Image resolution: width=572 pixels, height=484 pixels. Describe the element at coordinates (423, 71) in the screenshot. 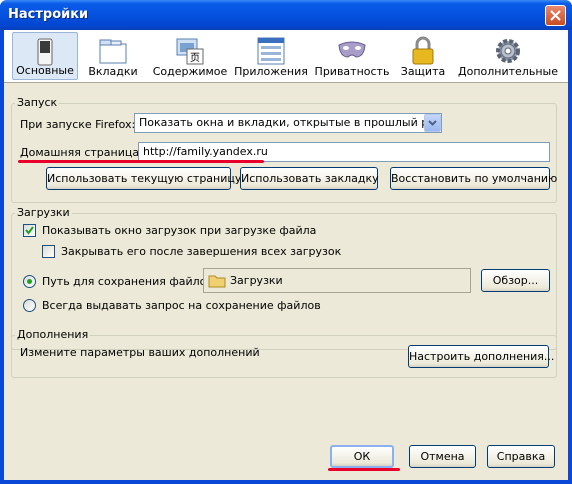

I see `tab-label: Защита` at that location.